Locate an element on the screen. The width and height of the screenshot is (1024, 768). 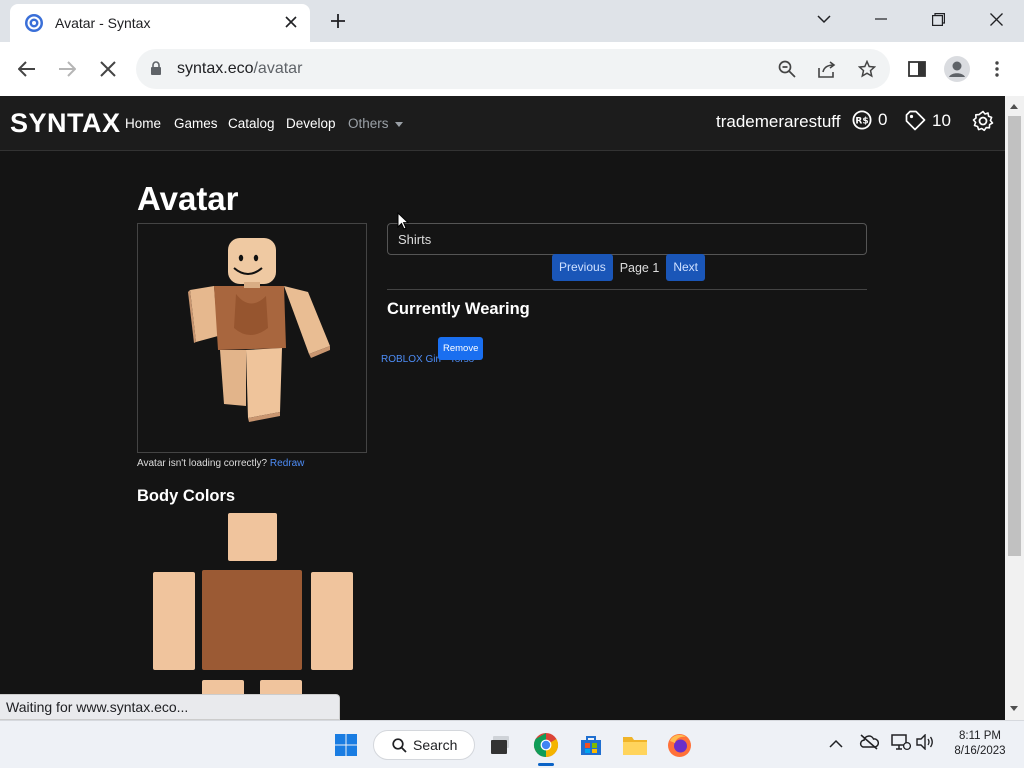
browser-toolbar: syntax.eco/avatar is located at coordinates (512, 69).